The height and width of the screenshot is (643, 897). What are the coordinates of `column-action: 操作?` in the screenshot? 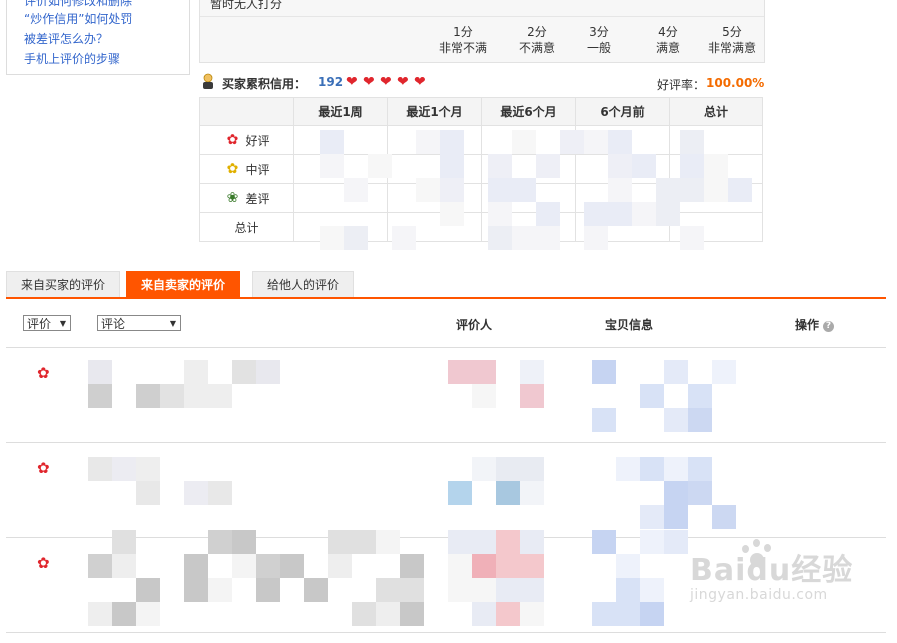 It's located at (815, 324).